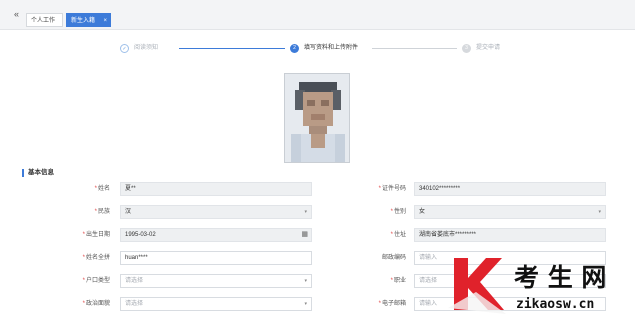 Image resolution: width=635 pixels, height=317 pixels. I want to click on step-number: 3, so click(466, 48).